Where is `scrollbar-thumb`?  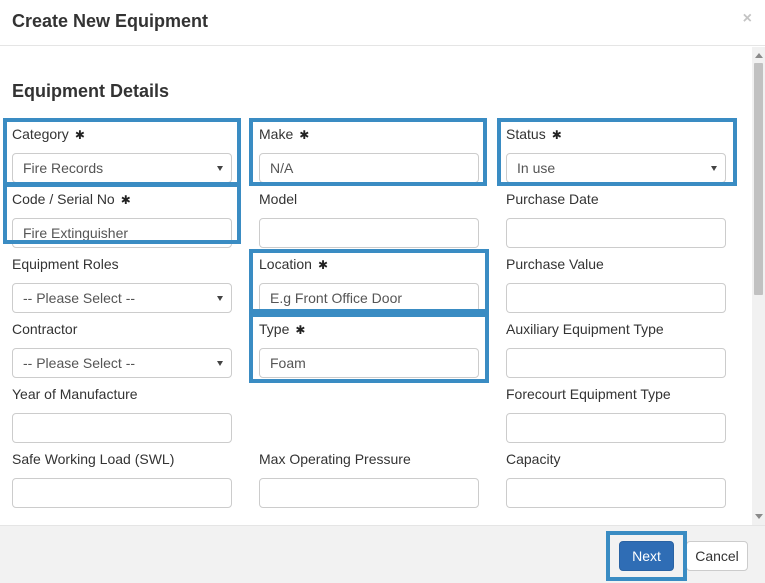
scrollbar-thumb is located at coordinates (758, 179).